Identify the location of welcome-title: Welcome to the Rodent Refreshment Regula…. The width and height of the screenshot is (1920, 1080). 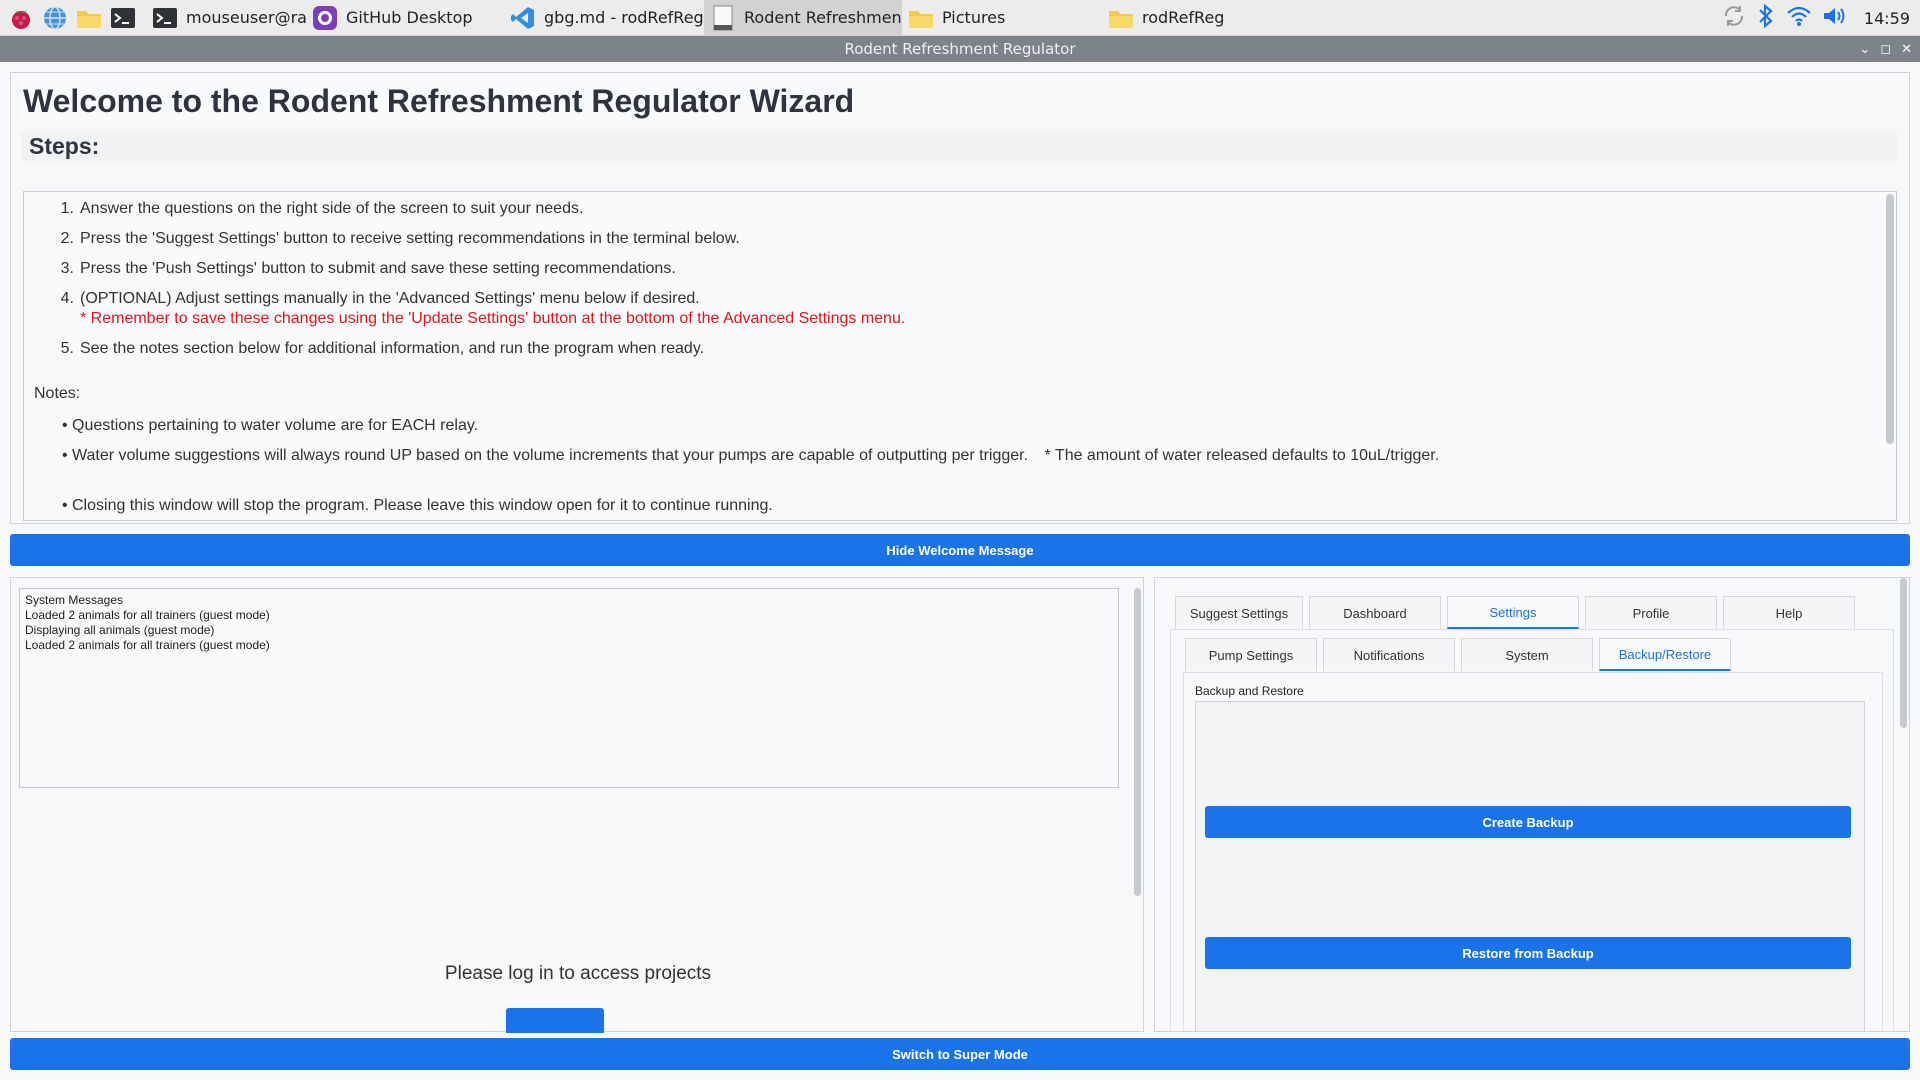
(959, 101).